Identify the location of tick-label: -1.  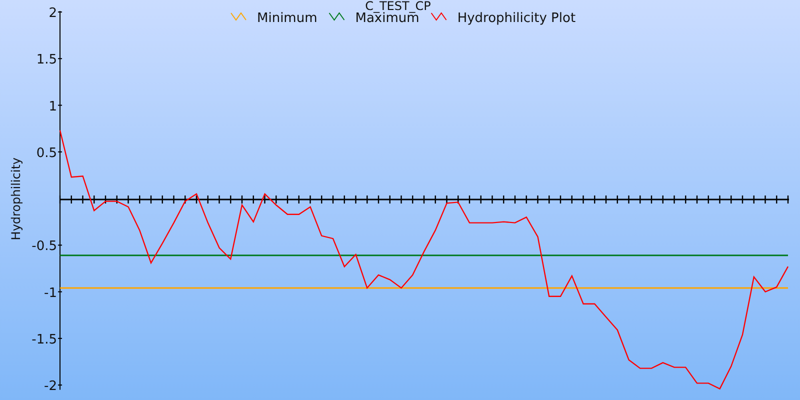
(50, 293).